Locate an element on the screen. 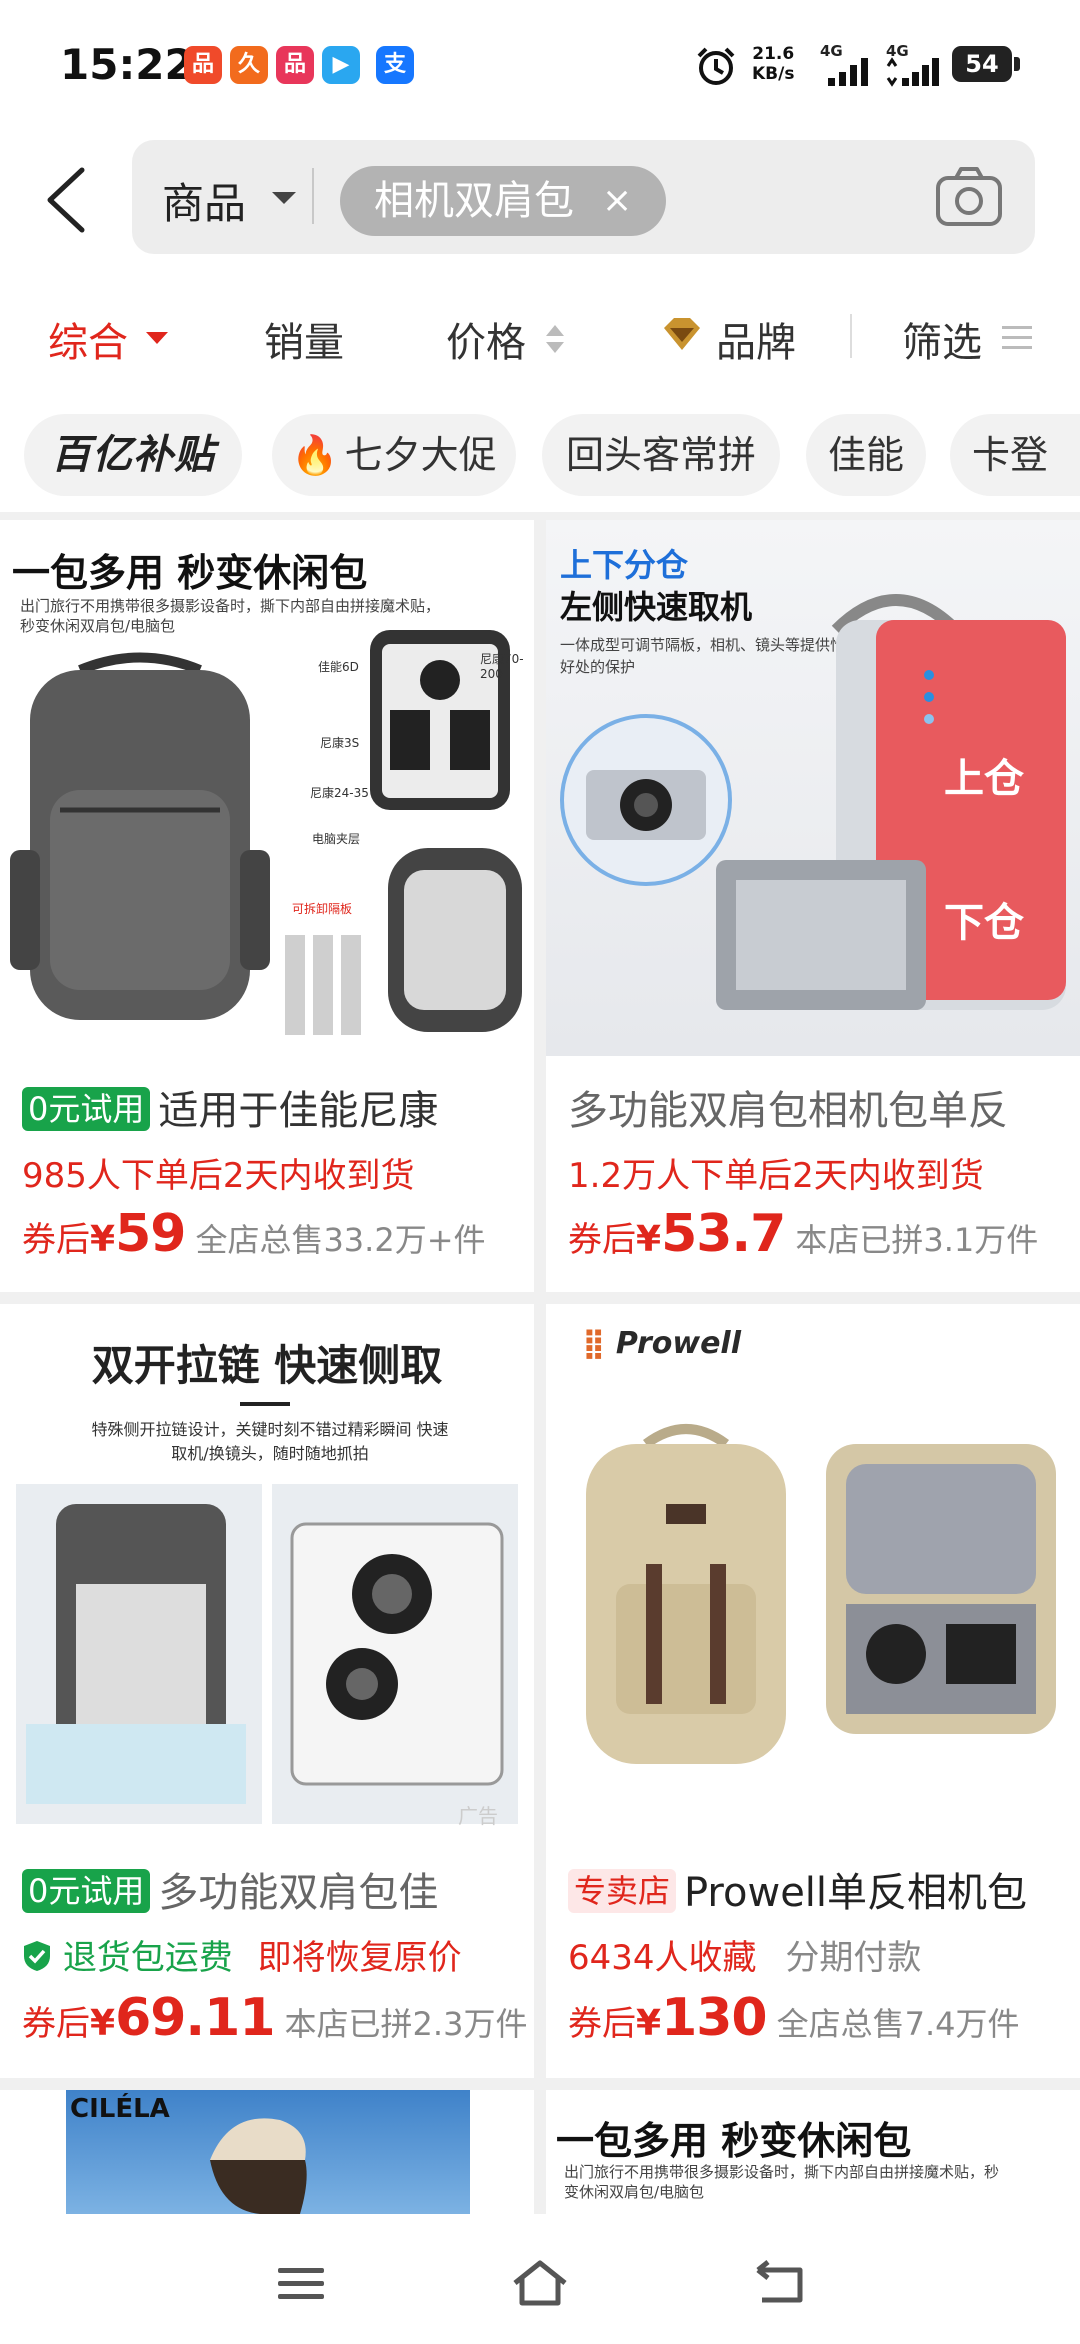 The height and width of the screenshot is (2344, 1080). tag-repeat-buyer-label: 回头客常拼 is located at coordinates (660, 455).